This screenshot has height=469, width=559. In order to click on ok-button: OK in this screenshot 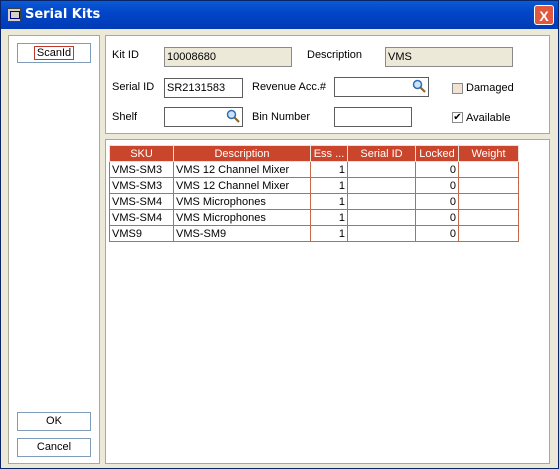, I will do `click(54, 421)`.